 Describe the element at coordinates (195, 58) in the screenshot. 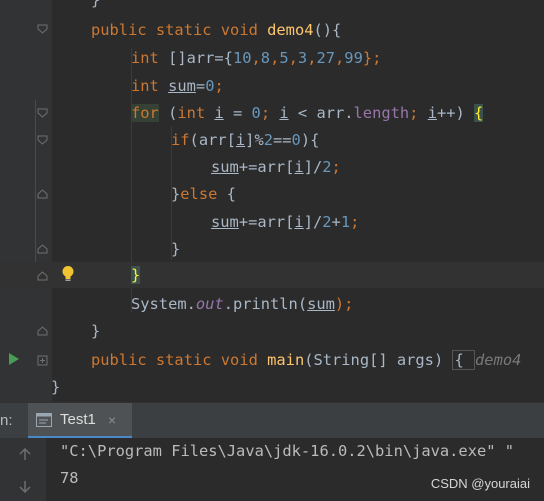

I see `code-text: []arr={` at that location.